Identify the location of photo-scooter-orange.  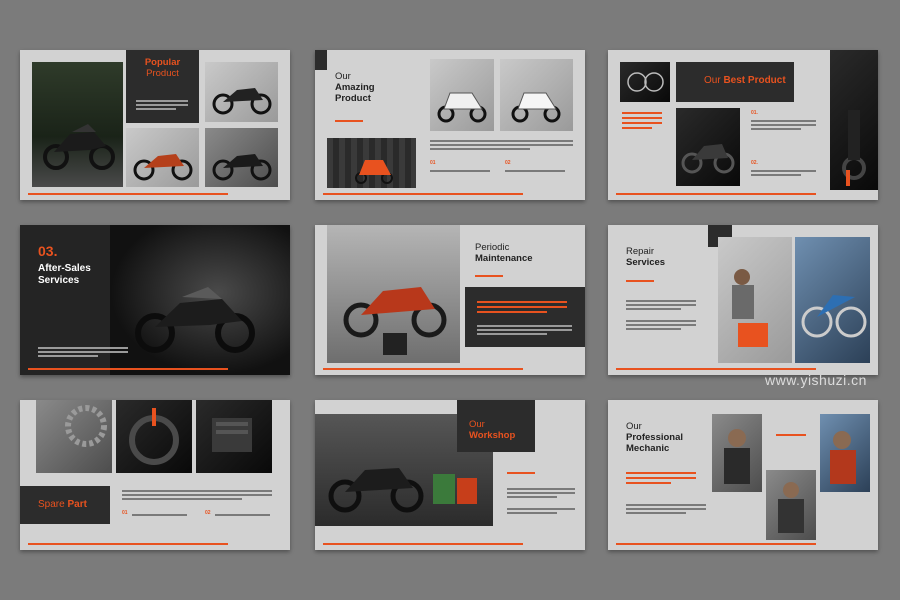
(371, 163).